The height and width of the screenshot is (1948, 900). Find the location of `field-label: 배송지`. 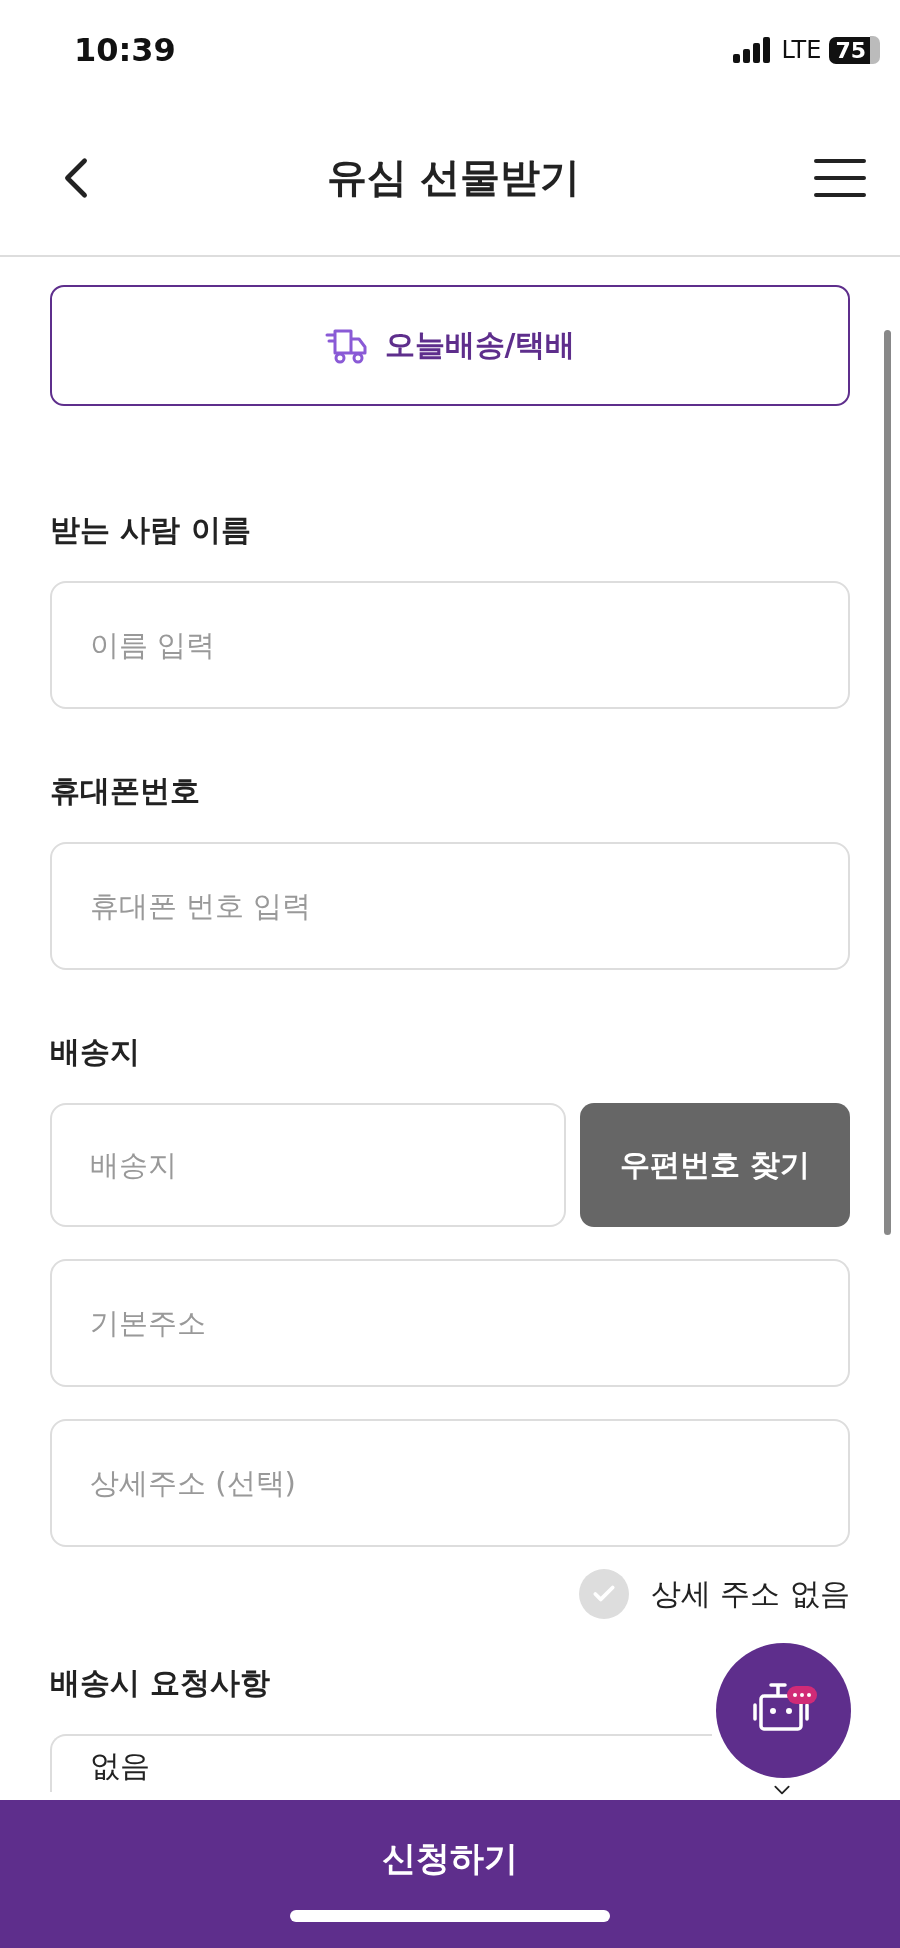

field-label: 배송지 is located at coordinates (95, 1052).